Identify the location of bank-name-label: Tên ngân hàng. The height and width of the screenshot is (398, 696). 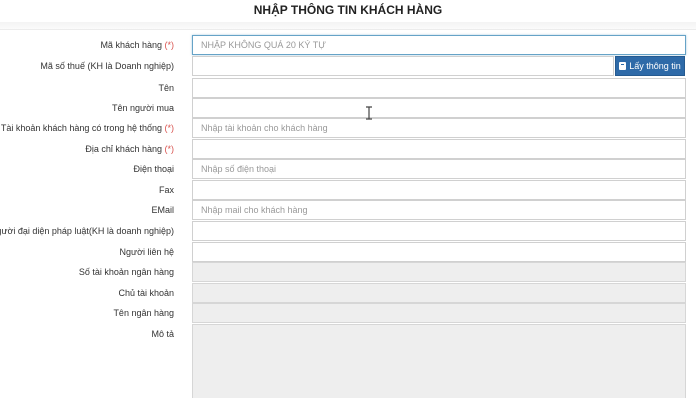
(143, 313).